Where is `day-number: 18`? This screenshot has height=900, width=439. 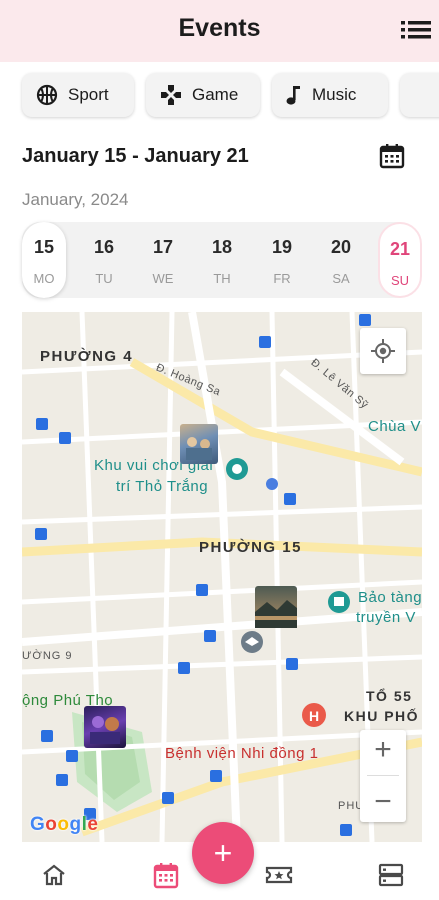
day-number: 18 is located at coordinates (222, 247).